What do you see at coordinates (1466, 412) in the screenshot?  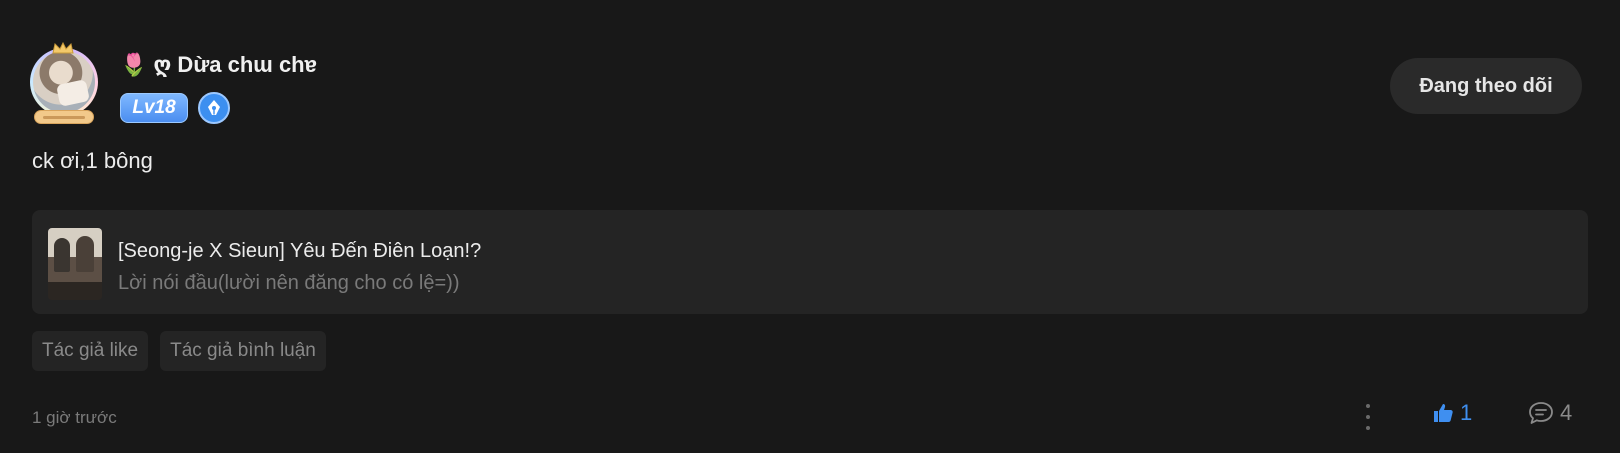 I see `like-count: 1` at bounding box center [1466, 412].